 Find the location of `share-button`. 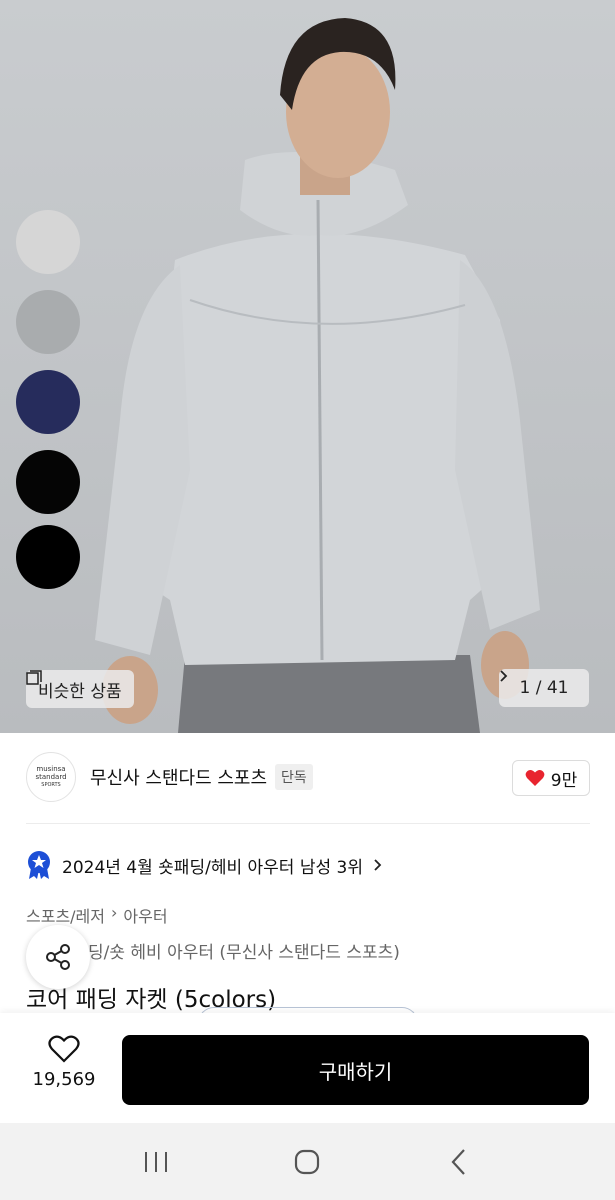

share-button is located at coordinates (58, 957).